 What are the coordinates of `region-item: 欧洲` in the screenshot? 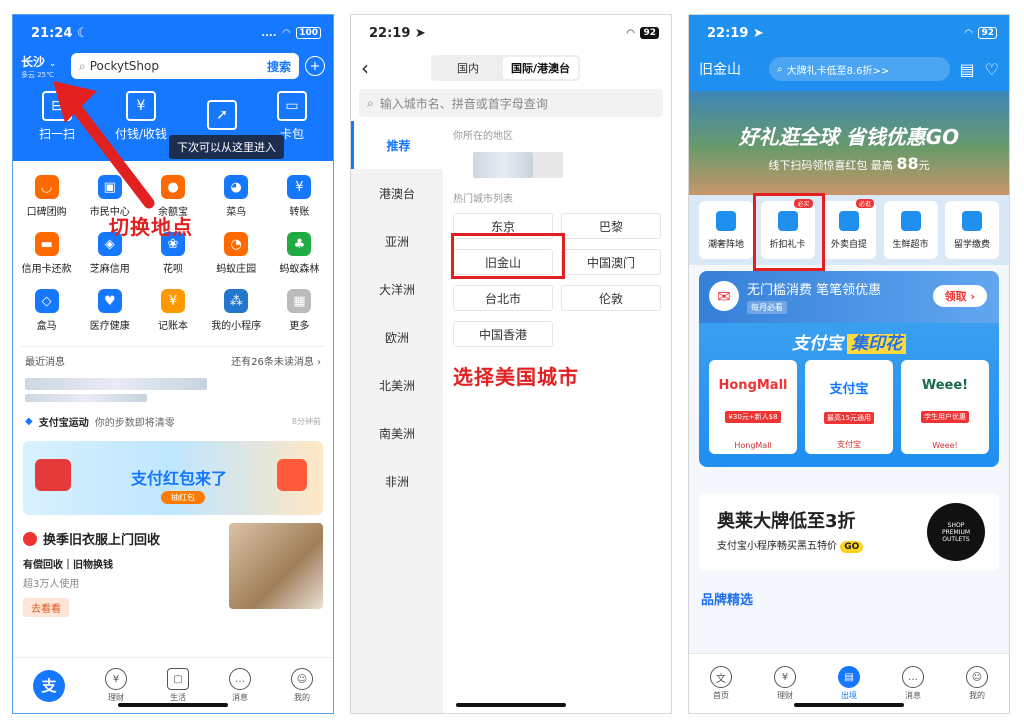 It's located at (397, 337).